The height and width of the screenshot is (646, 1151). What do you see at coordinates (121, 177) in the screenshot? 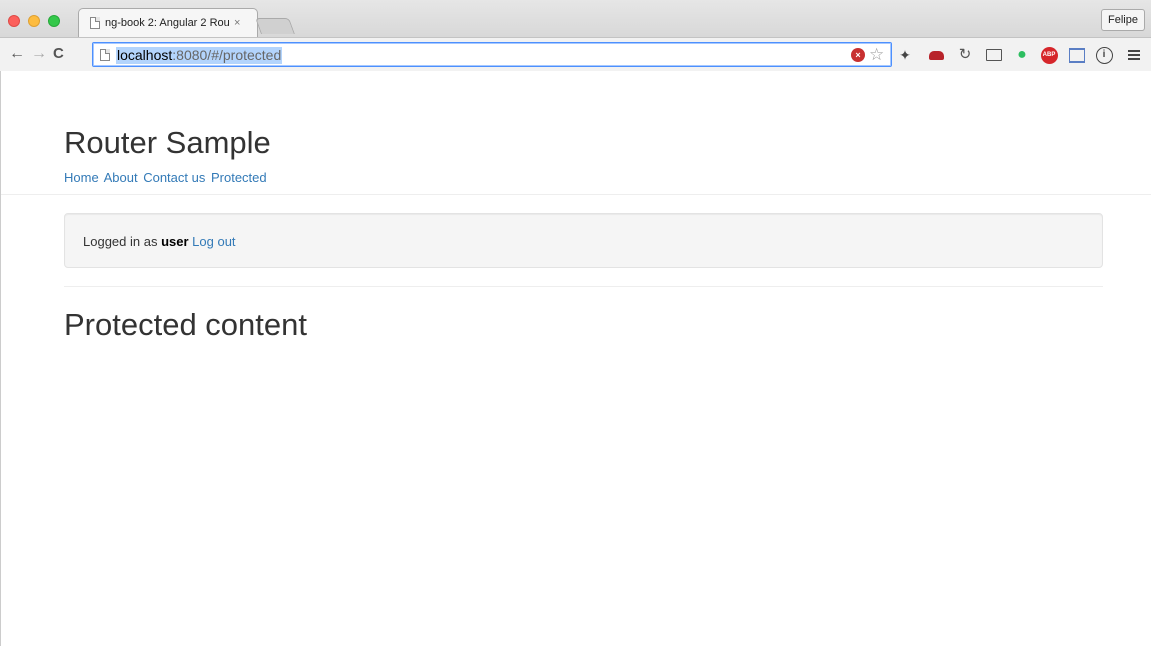
I see `nav-link-about: About` at bounding box center [121, 177].